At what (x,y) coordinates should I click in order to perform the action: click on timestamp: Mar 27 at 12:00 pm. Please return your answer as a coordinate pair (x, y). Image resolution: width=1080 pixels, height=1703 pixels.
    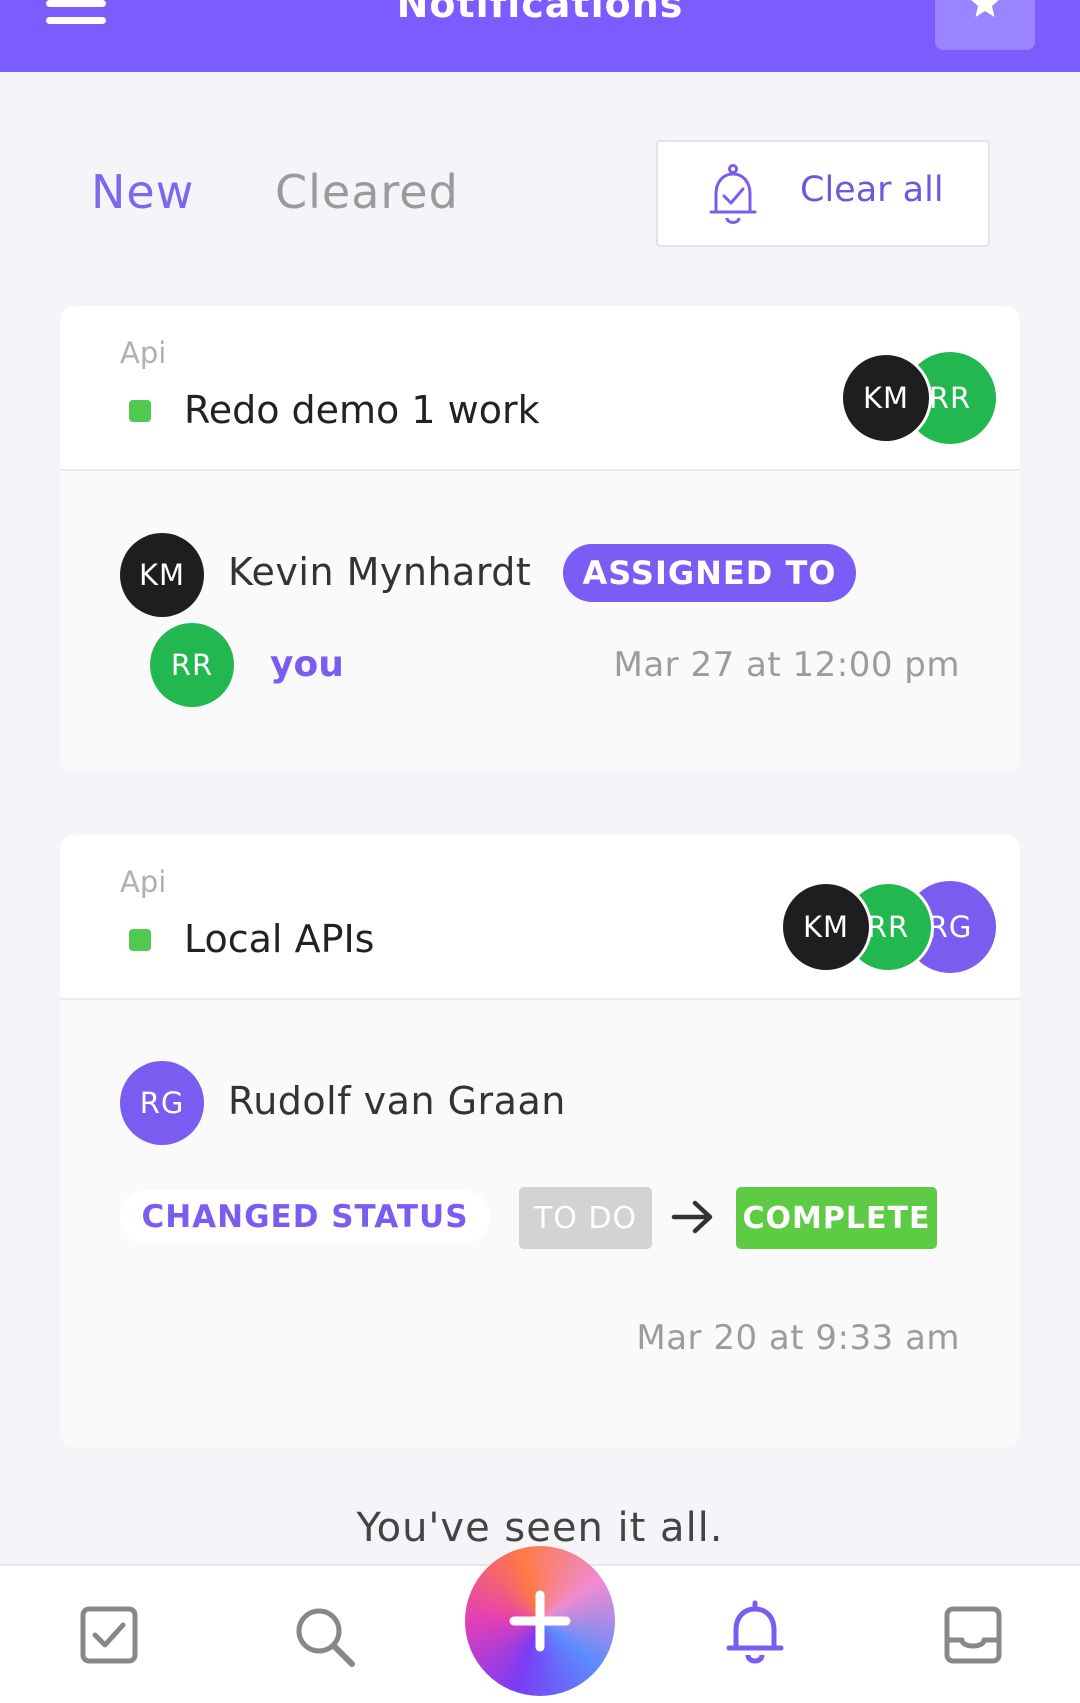
    Looking at the image, I should click on (786, 665).